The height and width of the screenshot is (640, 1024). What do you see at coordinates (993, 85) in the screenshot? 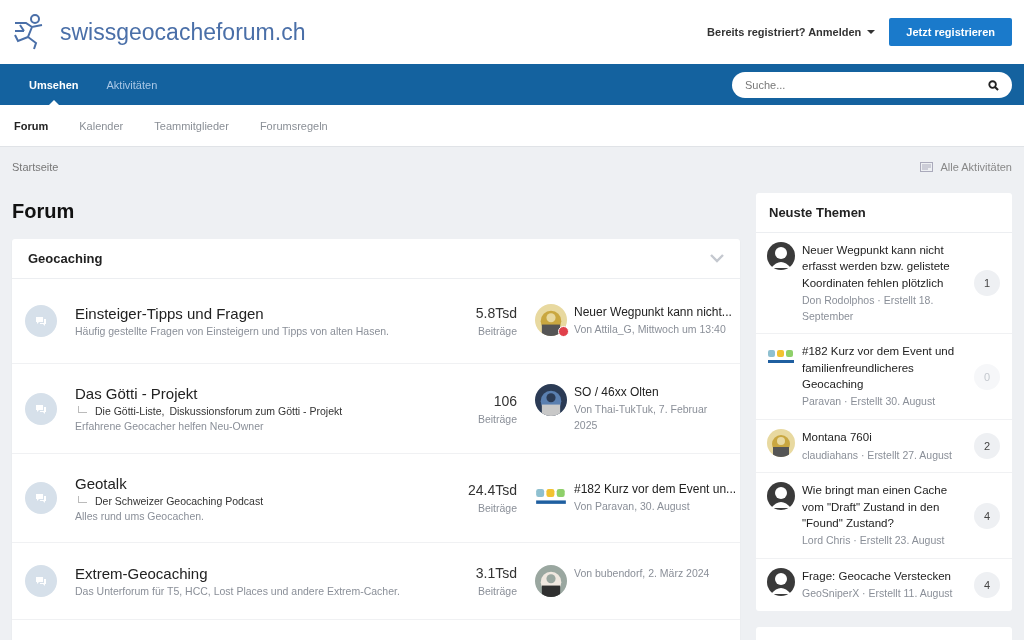
I see `search-icon` at bounding box center [993, 85].